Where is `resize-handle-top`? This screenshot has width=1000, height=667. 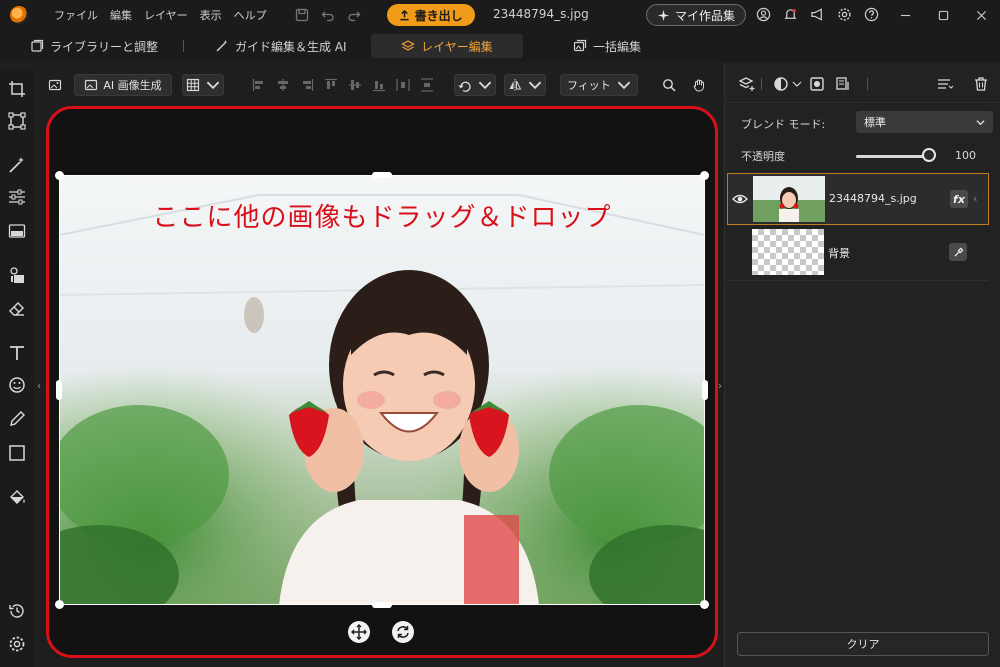 resize-handle-top is located at coordinates (382, 175).